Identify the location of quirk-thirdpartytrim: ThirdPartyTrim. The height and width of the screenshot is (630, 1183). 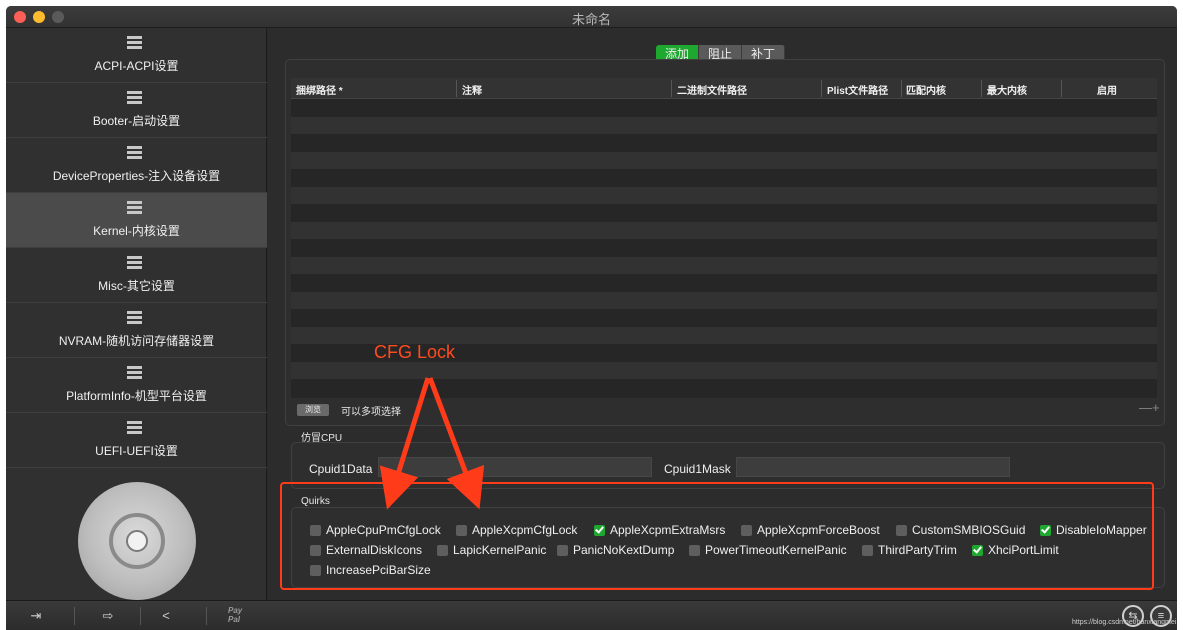
(909, 550).